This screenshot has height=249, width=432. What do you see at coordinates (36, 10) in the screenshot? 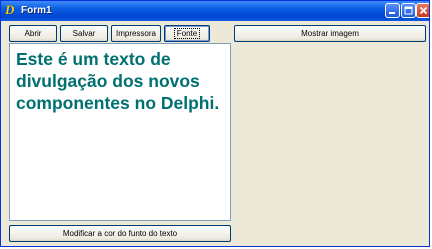
I see `window-title: Form1` at bounding box center [36, 10].